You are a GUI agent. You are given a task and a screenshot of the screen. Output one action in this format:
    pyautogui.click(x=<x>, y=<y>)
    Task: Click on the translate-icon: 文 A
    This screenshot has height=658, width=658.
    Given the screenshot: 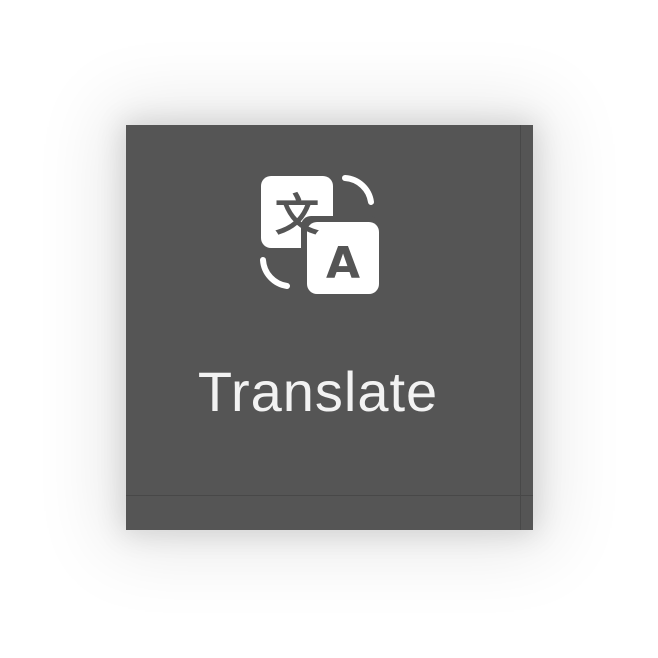 What is the action you would take?
    pyautogui.click(x=319, y=234)
    